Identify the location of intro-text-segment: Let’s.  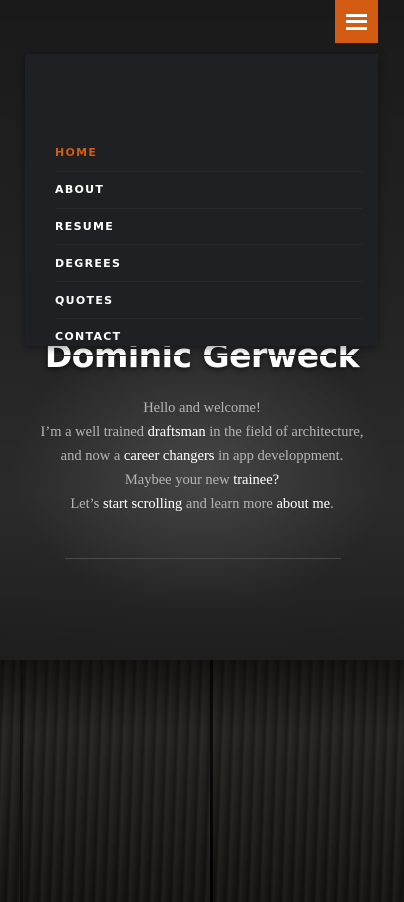
(86, 504).